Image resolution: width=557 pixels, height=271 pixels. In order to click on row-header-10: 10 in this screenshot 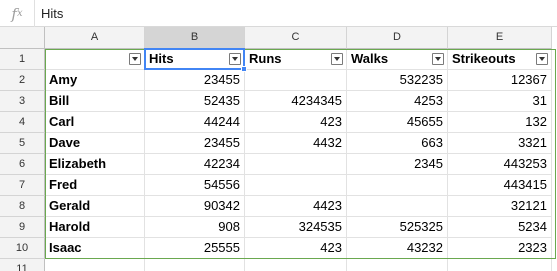, I will do `click(22, 248)`.